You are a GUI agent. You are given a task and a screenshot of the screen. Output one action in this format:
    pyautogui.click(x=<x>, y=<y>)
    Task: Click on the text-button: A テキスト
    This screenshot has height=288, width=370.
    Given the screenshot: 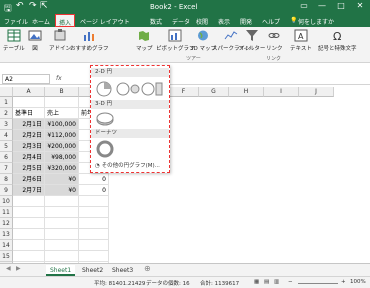 What is the action you would take?
    pyautogui.click(x=301, y=40)
    